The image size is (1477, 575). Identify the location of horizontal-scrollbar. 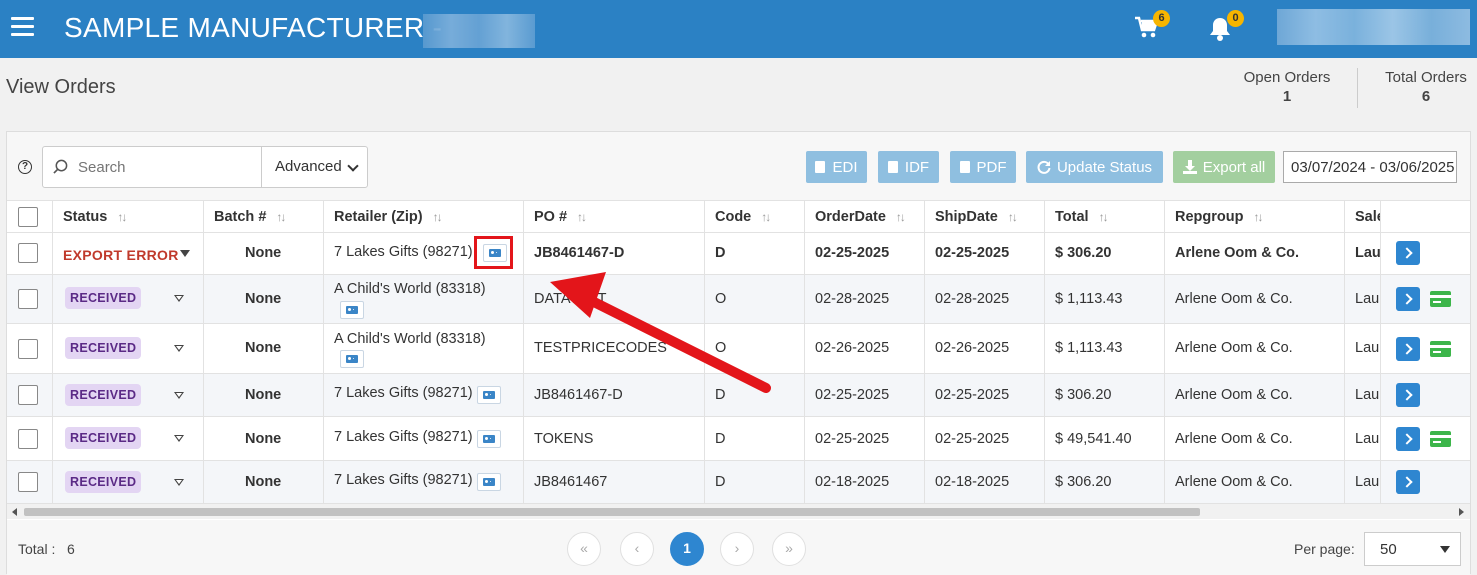
(738, 511).